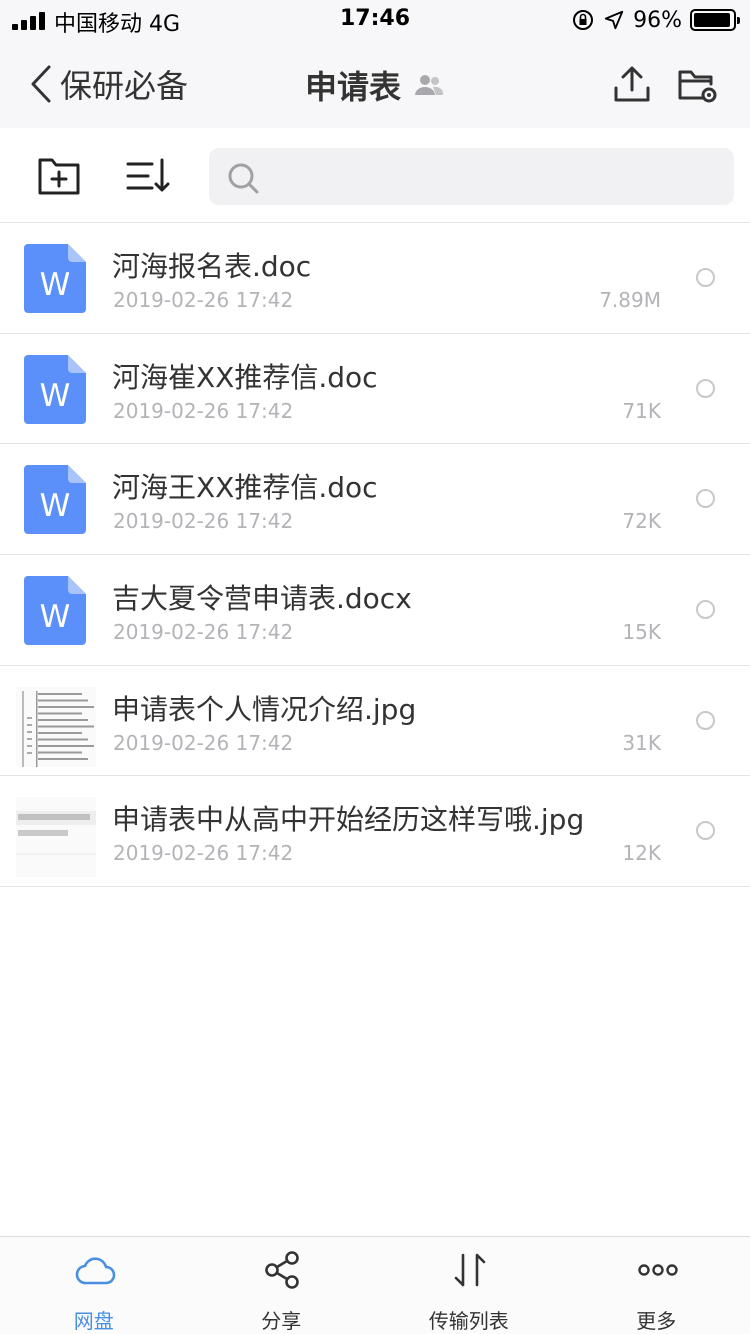 Image resolution: width=750 pixels, height=1334 pixels. I want to click on tab-netdisk: 网盘, so click(94, 1285).